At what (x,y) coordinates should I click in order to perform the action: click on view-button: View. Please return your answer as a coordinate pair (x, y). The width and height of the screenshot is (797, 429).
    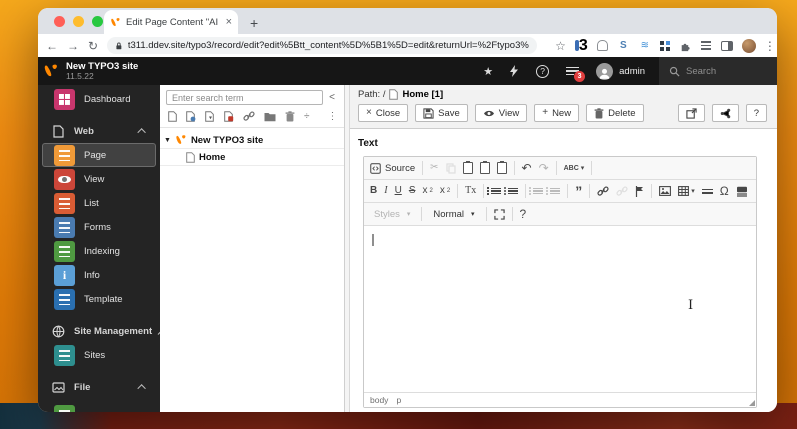
    Looking at the image, I should click on (501, 113).